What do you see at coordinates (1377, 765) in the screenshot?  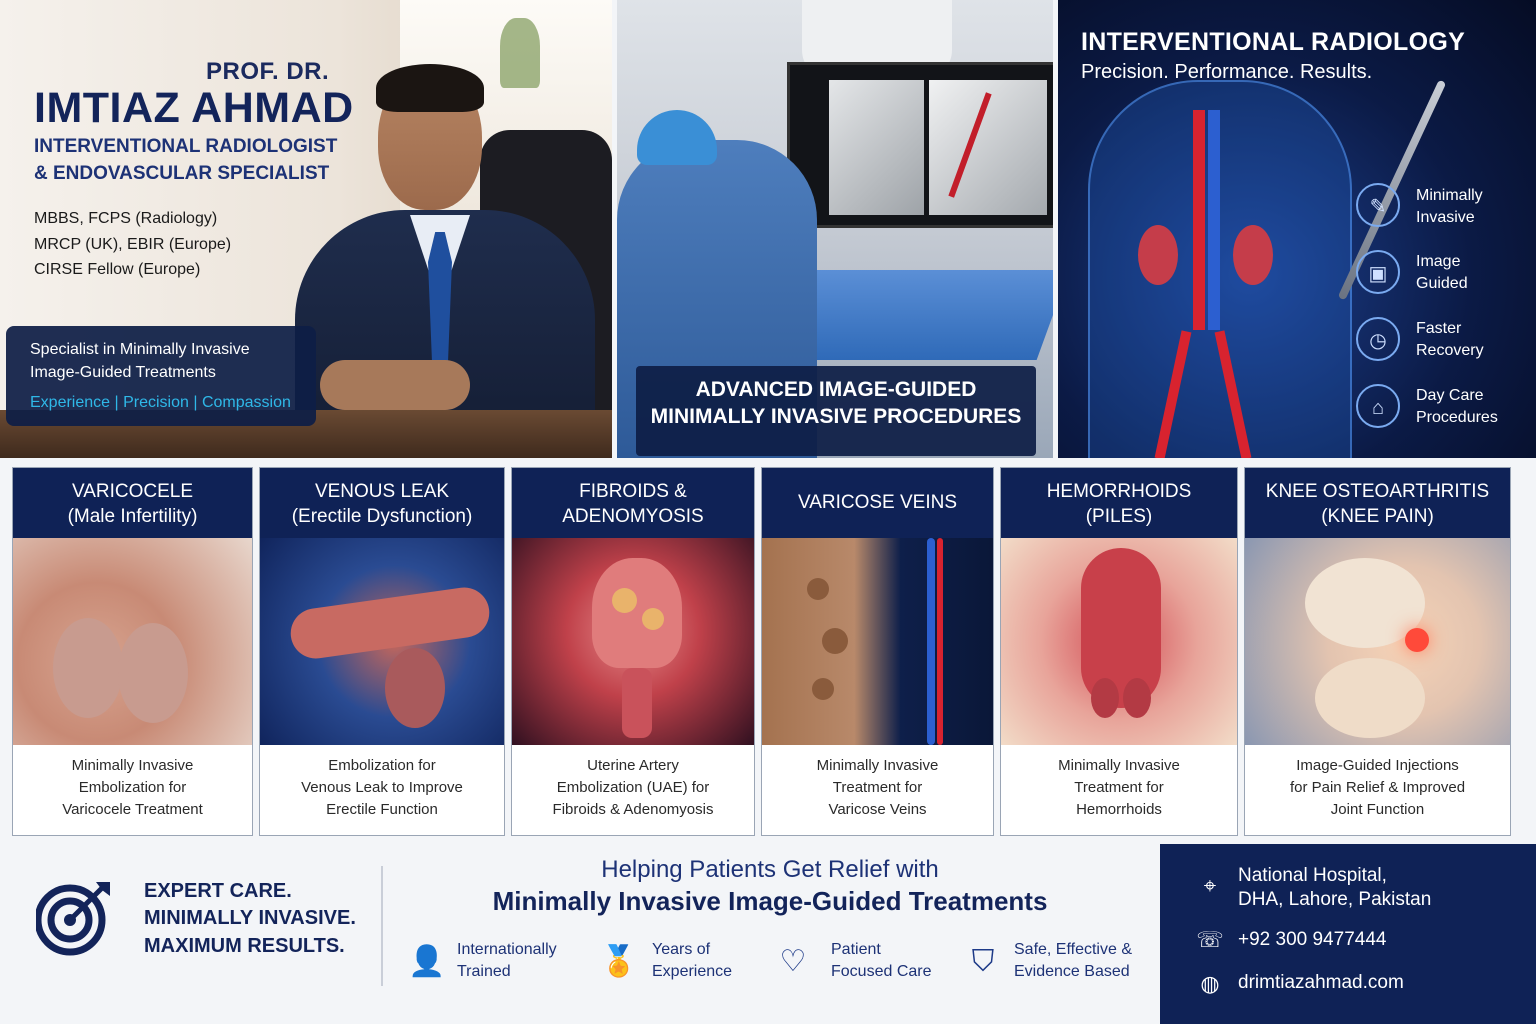 I see `card-caption-line: Image-Guided Injections` at bounding box center [1377, 765].